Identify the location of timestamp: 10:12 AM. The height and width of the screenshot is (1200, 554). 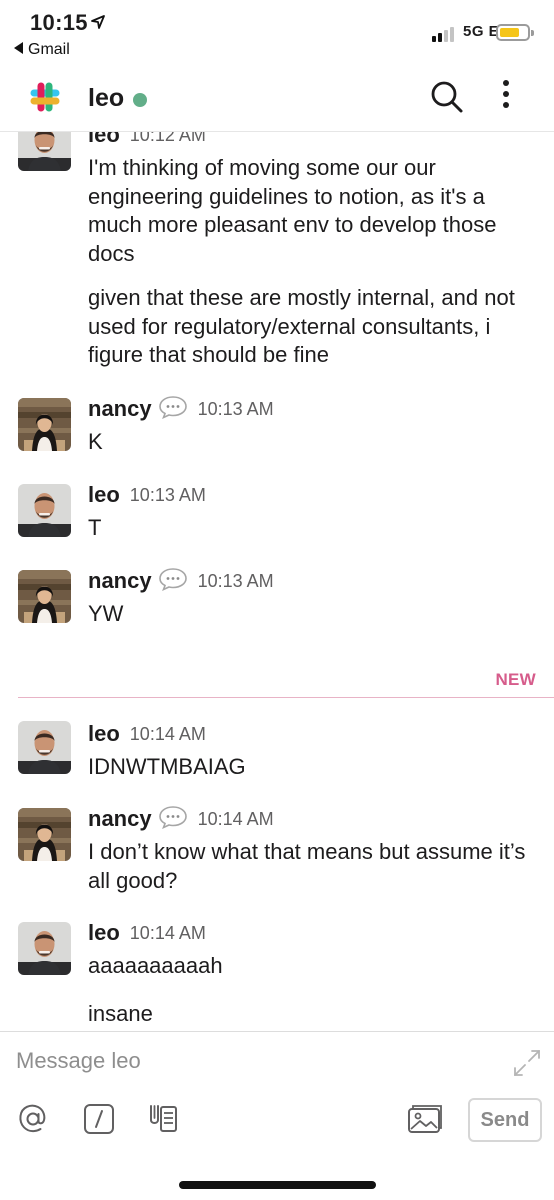
(167, 138).